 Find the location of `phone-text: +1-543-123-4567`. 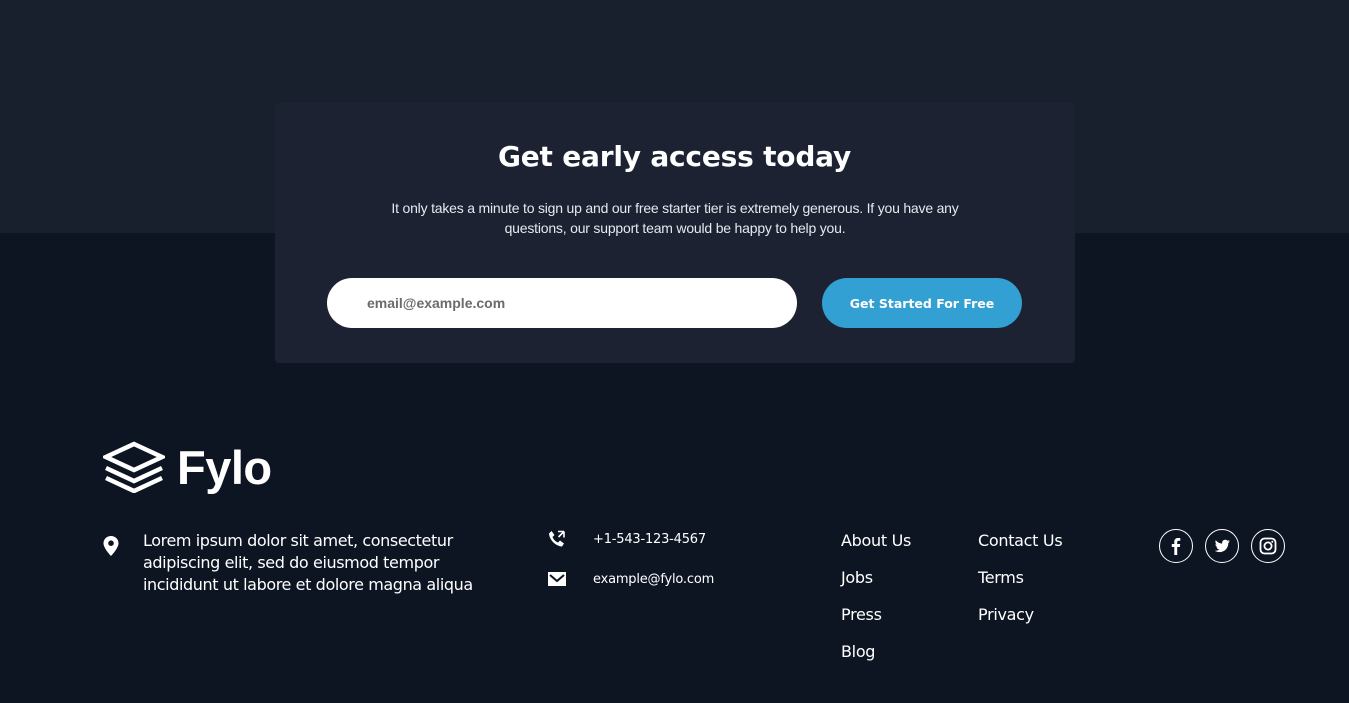

phone-text: +1-543-123-4567 is located at coordinates (649, 539).